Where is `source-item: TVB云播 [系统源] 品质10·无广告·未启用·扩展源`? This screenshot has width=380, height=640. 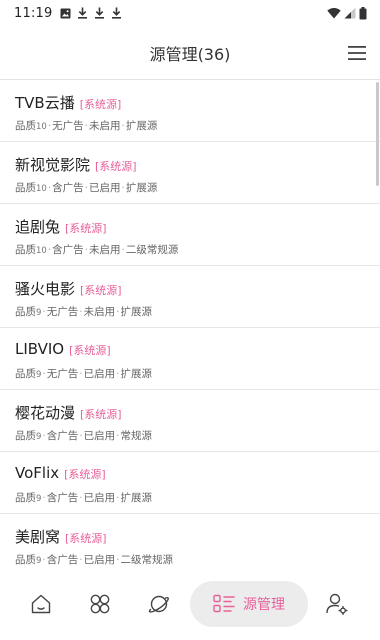 source-item: TVB云播 [系统源] 品质10·无广告·未启用·扩展源 is located at coordinates (190, 111).